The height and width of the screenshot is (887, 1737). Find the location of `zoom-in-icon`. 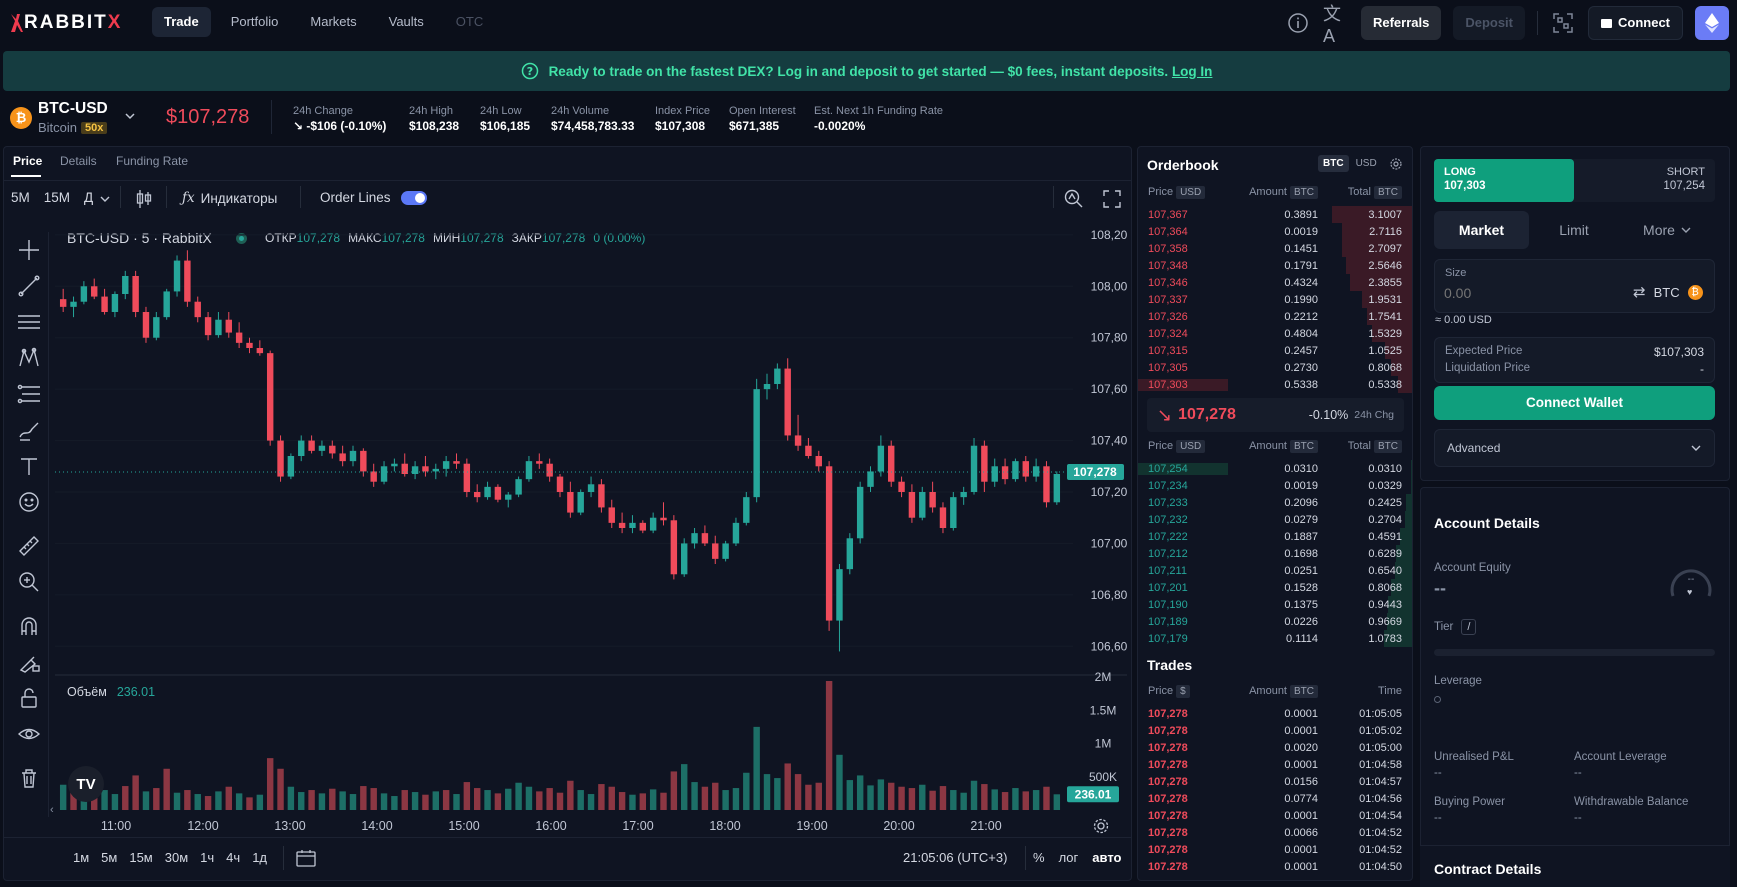

zoom-in-icon is located at coordinates (29, 582).